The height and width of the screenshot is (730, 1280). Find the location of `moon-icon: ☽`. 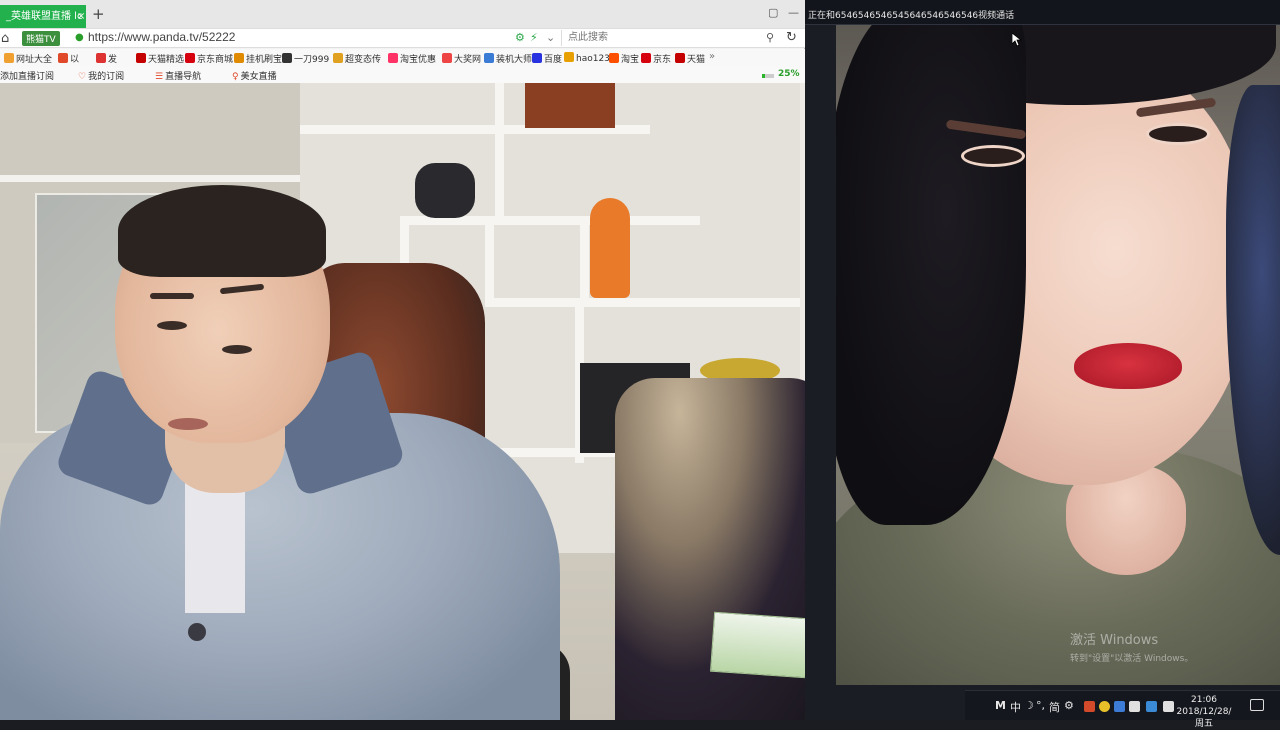

moon-icon: ☽ is located at coordinates (1029, 705).